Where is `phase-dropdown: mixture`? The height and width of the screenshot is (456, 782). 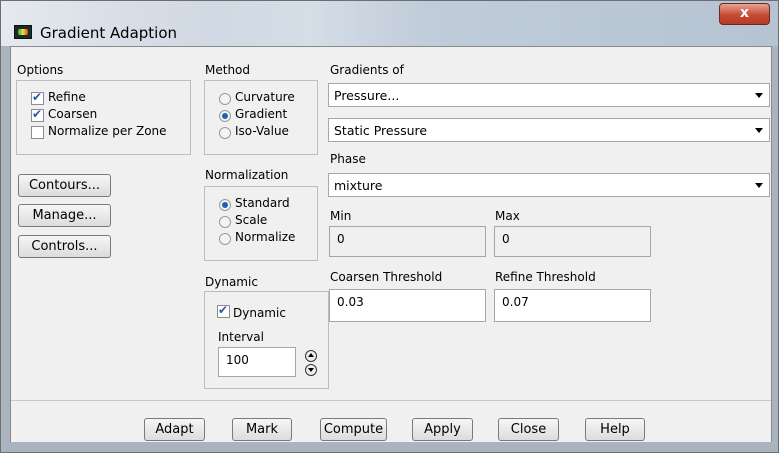 phase-dropdown: mixture is located at coordinates (549, 185).